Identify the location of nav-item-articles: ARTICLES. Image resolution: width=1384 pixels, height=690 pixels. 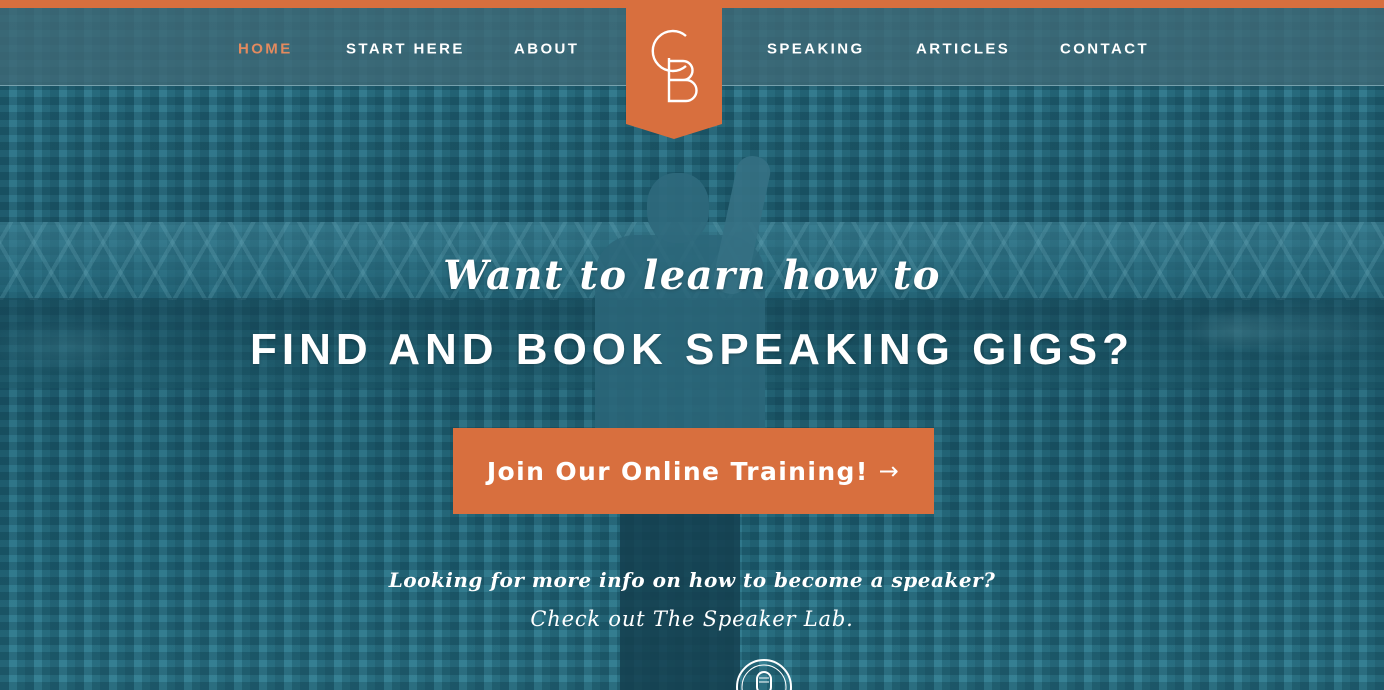
(963, 49).